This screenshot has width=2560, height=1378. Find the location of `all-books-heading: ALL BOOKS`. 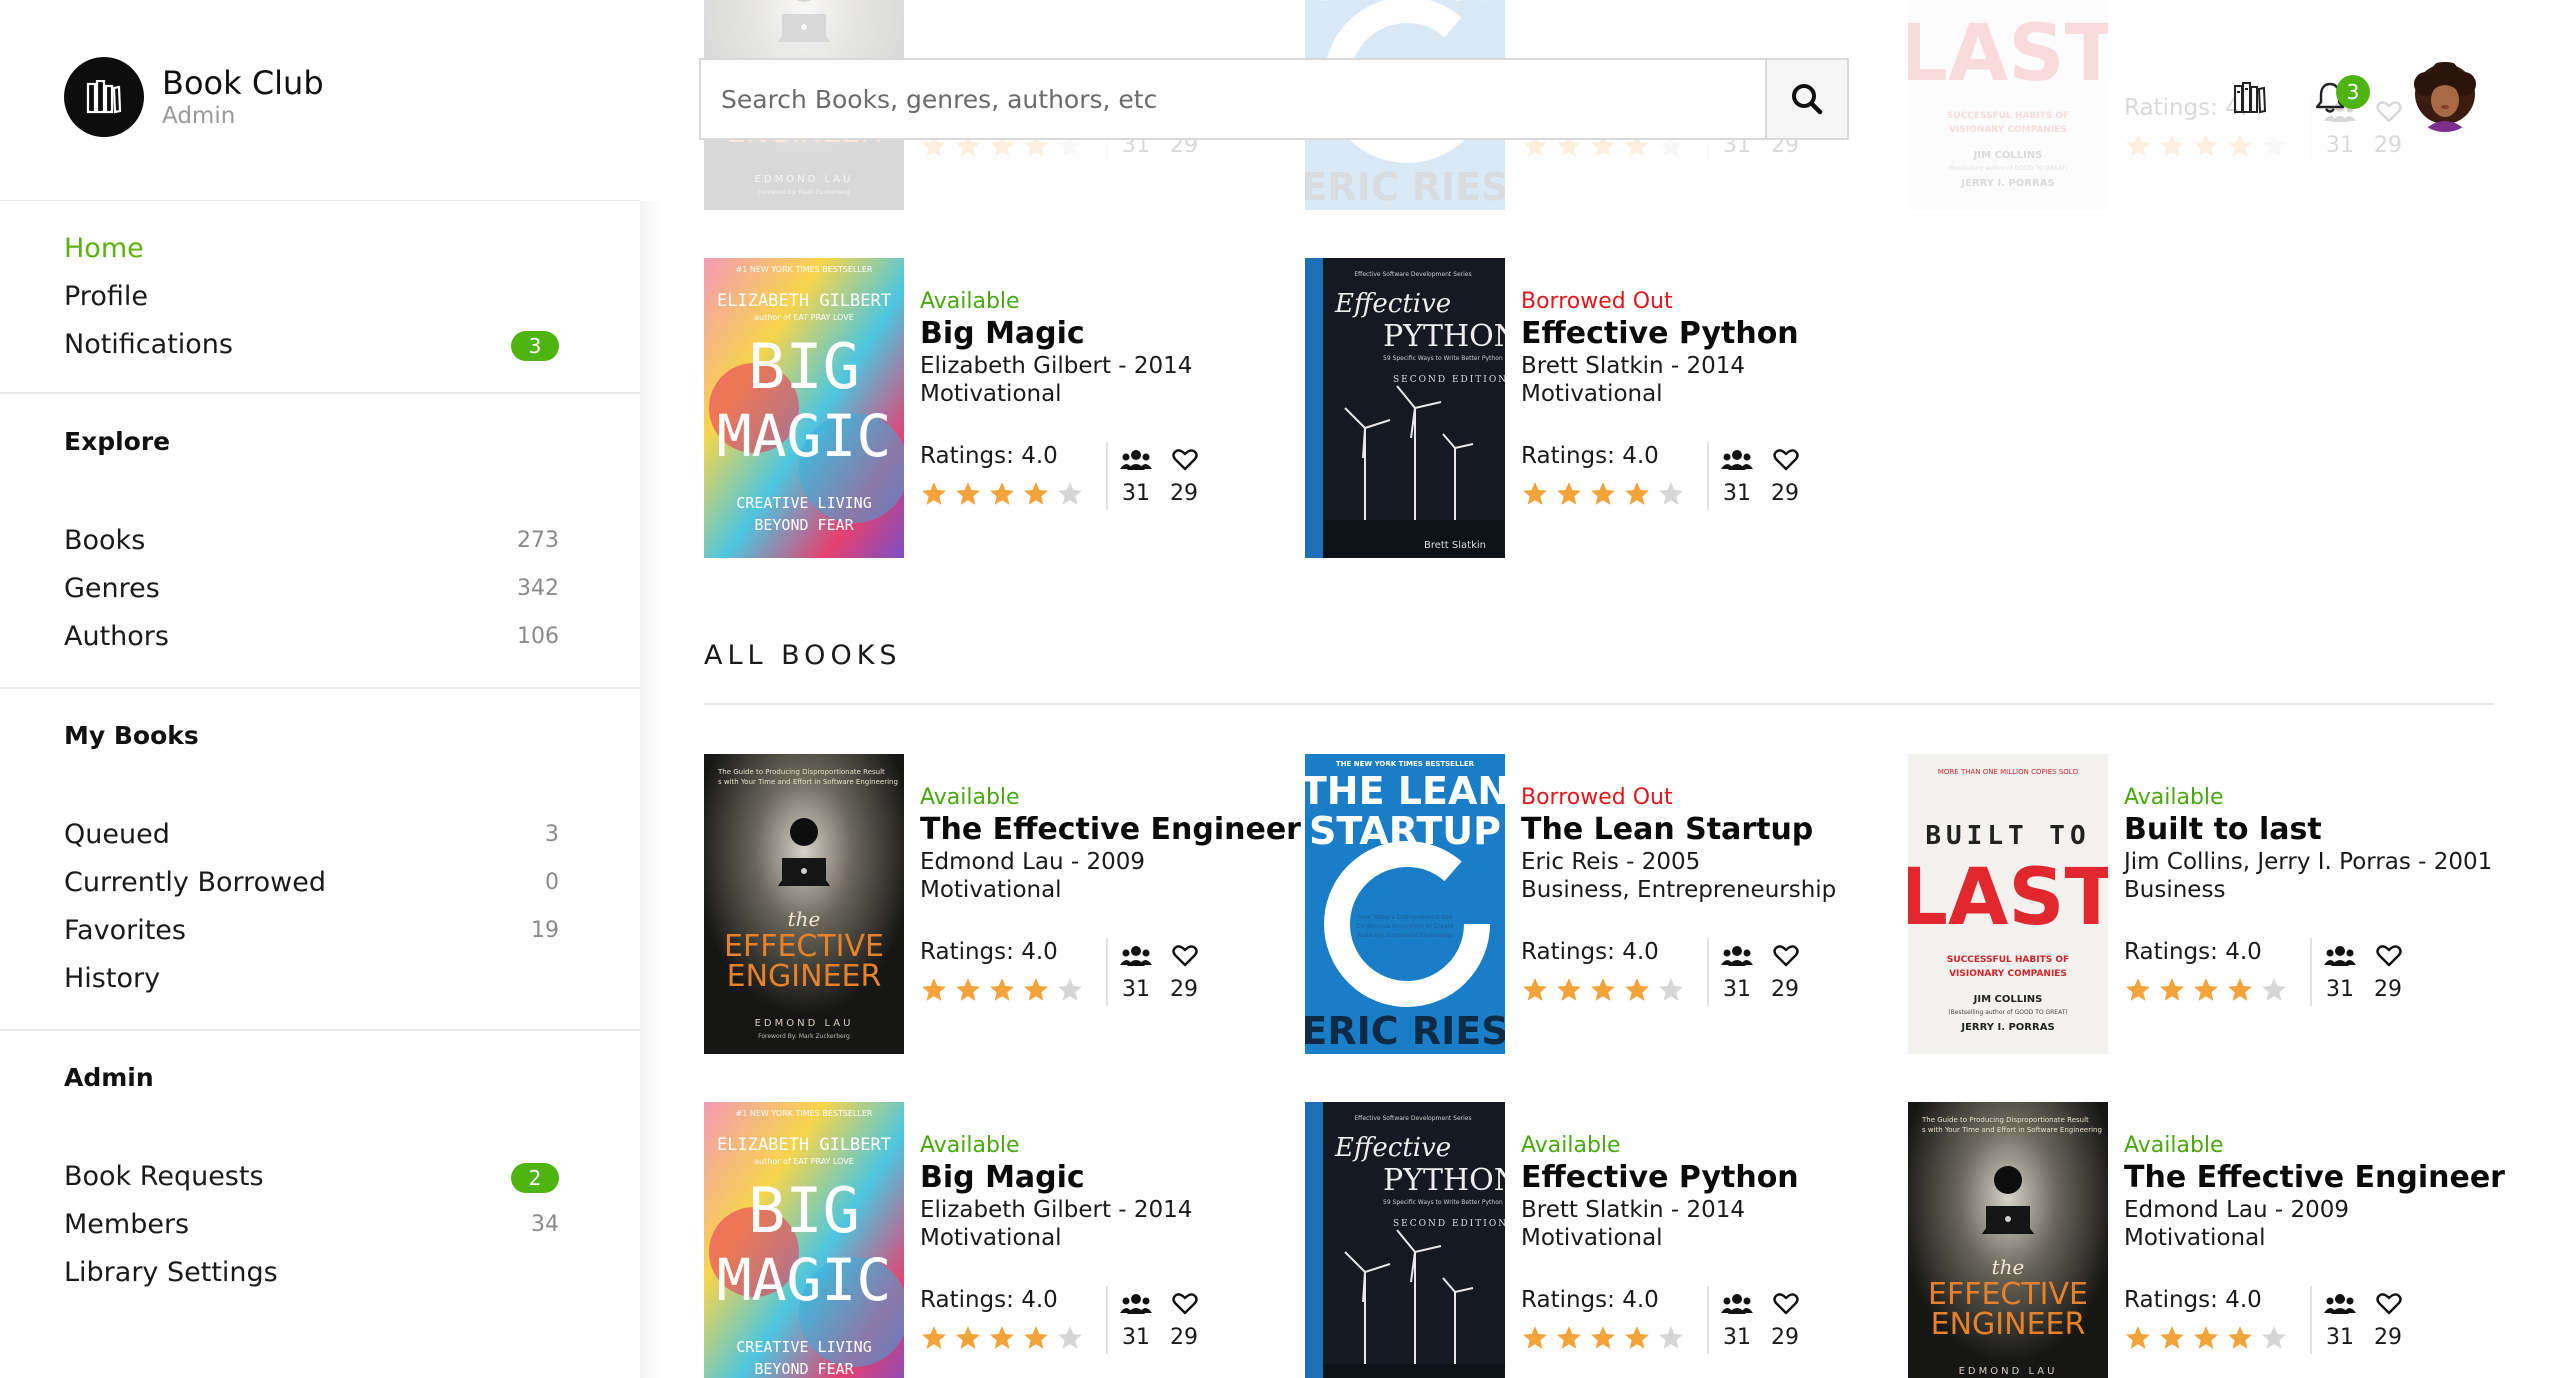

all-books-heading: ALL BOOKS is located at coordinates (803, 655).